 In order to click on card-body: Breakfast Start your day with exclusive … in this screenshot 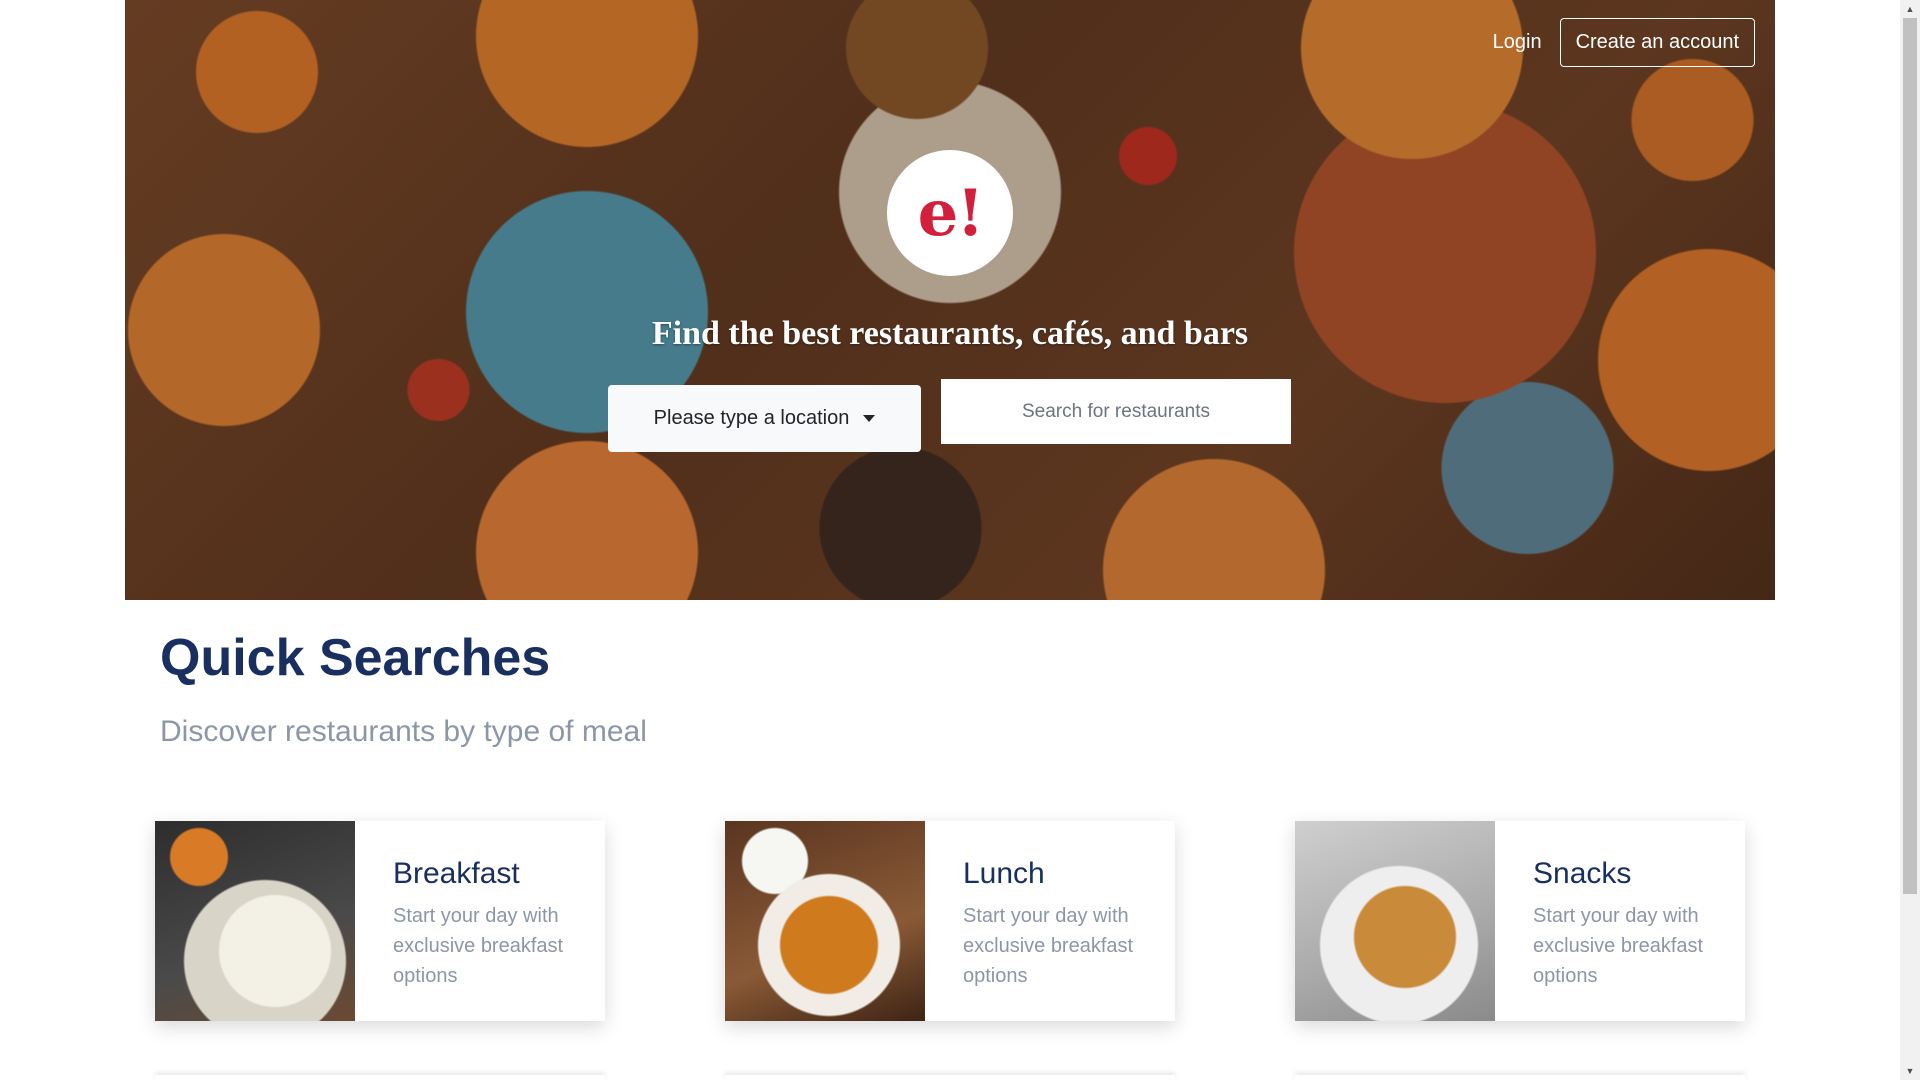, I will do `click(480, 921)`.